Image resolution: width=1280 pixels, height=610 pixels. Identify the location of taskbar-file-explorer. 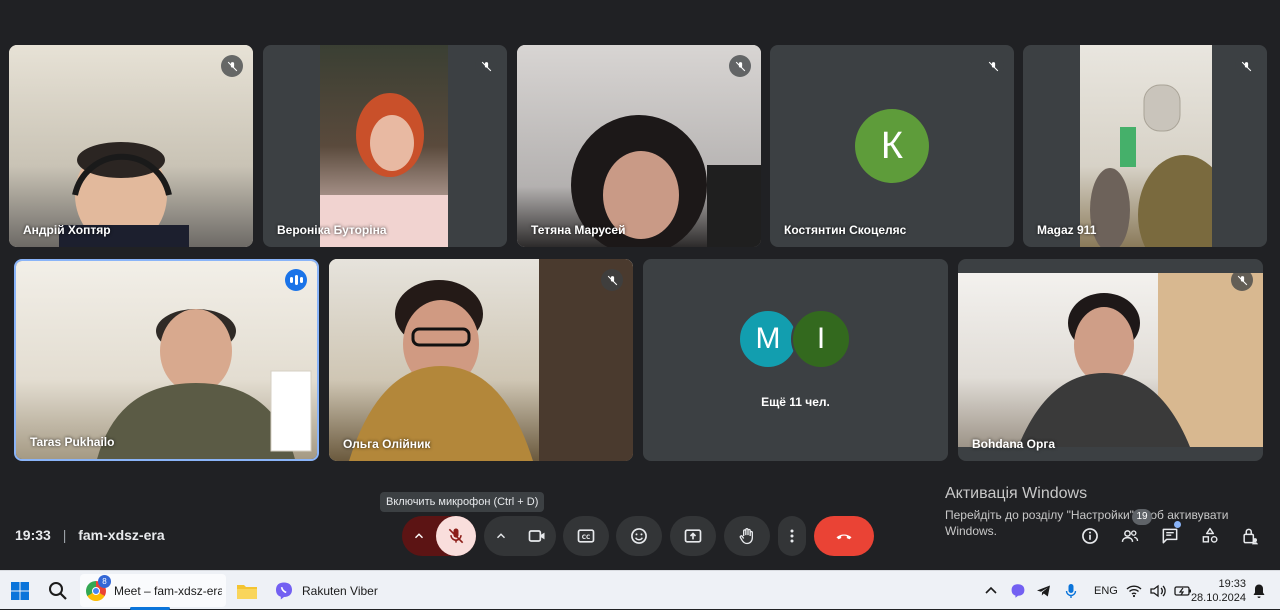
(248, 590).